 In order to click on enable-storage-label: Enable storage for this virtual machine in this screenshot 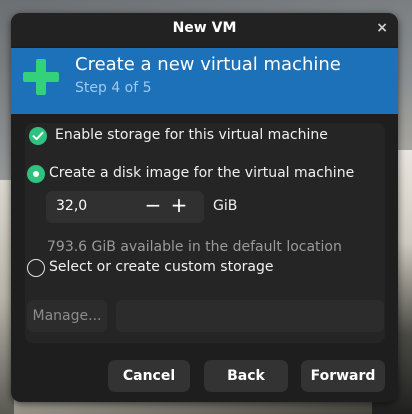, I will do `click(191, 135)`.